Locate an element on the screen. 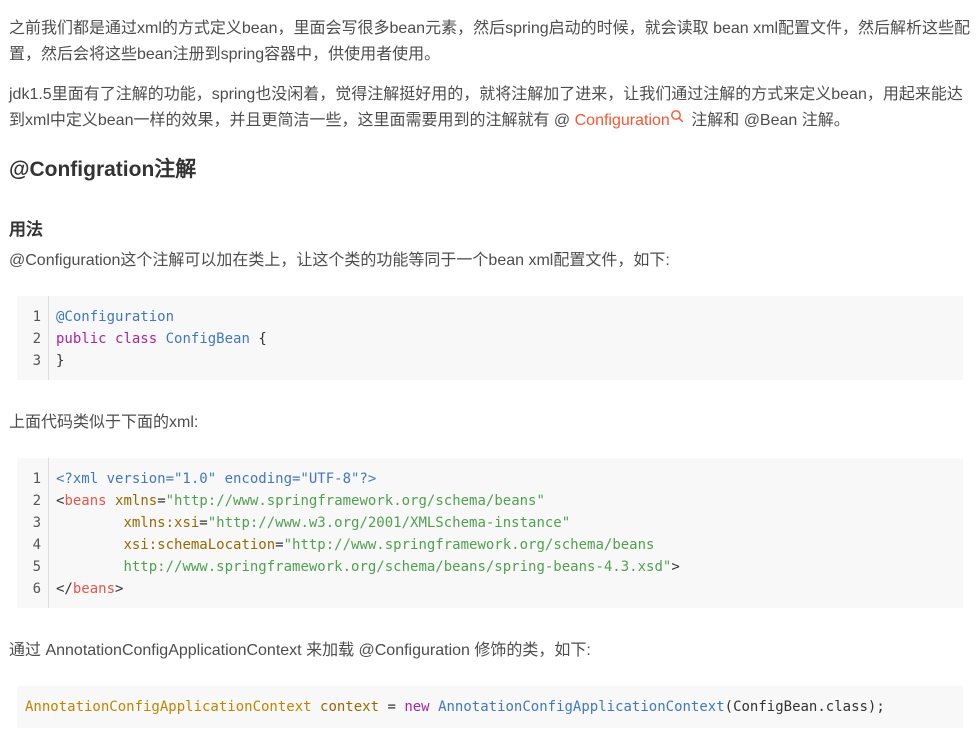  code-token: { is located at coordinates (258, 339).